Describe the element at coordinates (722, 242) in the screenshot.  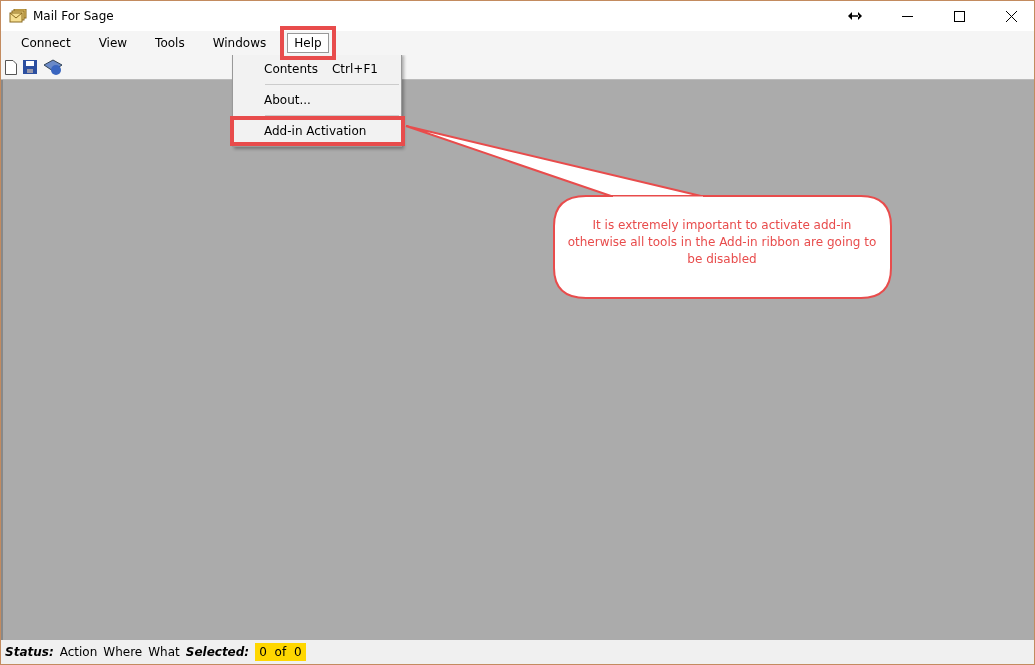
I see `callout-text: It is extremely important to activate add-in otherwise all tools in the Add-in ribbon are going to be disabled` at that location.